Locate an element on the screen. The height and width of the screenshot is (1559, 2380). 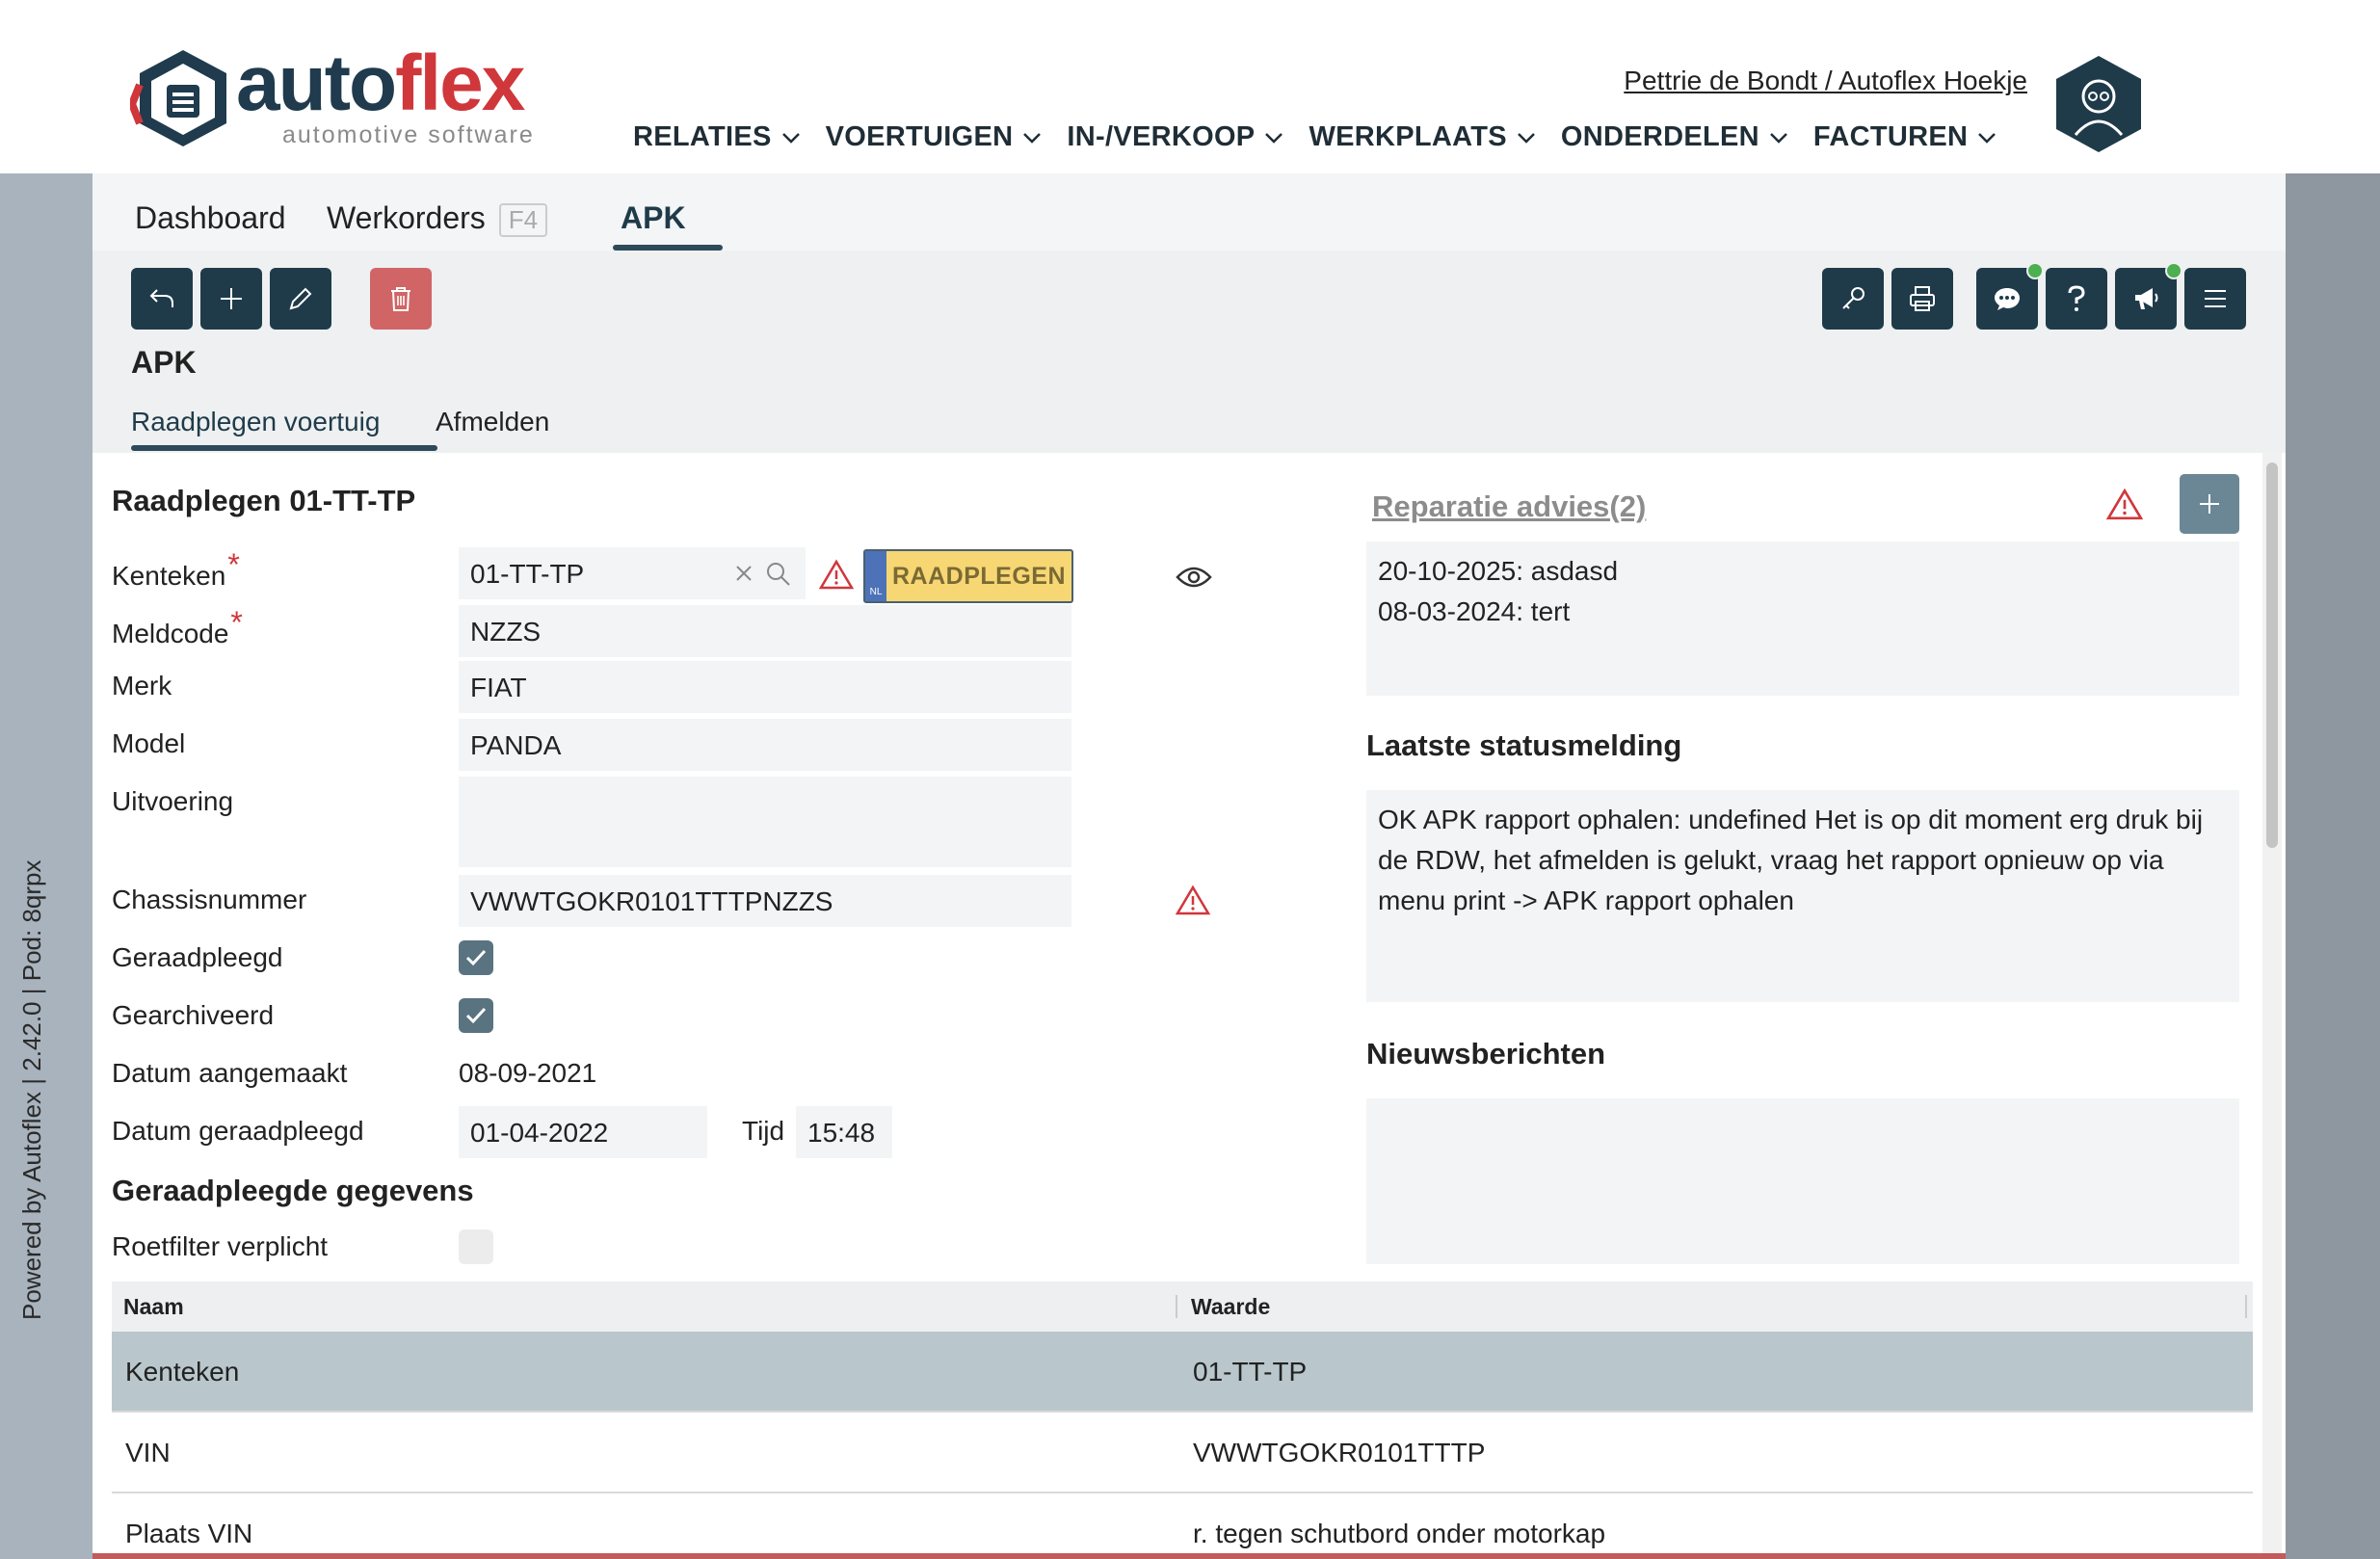
add-reparatie-advies-button is located at coordinates (2209, 504).